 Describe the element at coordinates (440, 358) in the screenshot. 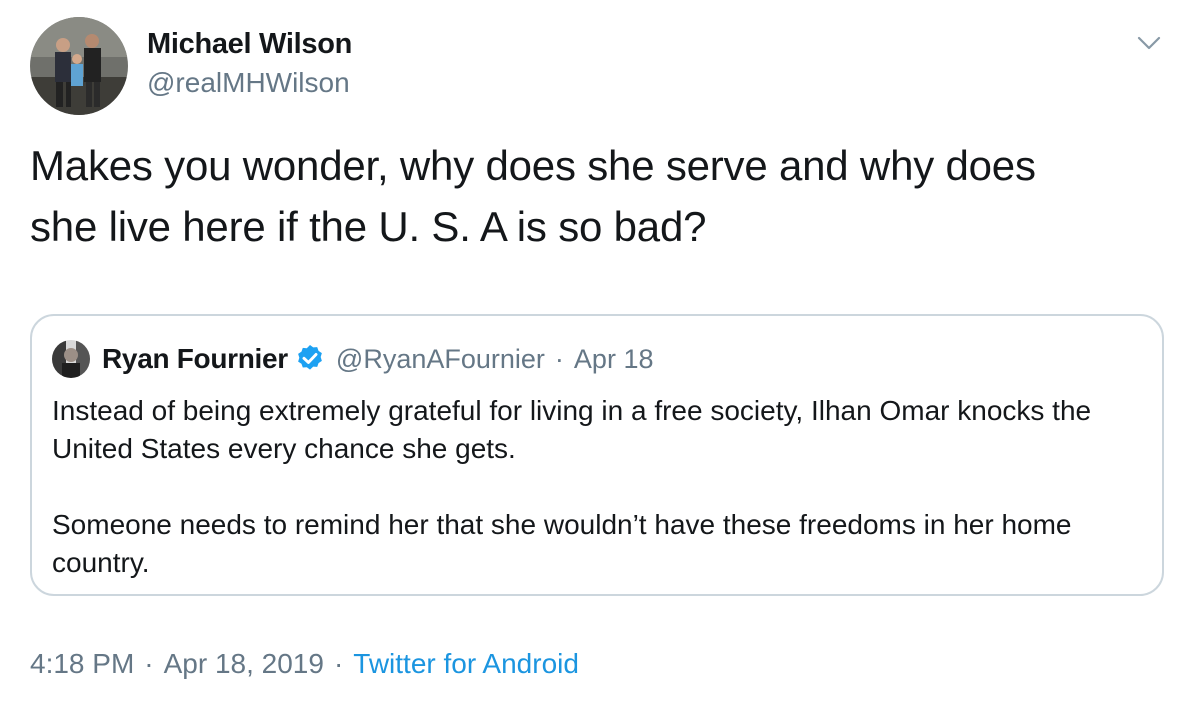

I see `quoted-author-handle: @RyanAFournier` at that location.